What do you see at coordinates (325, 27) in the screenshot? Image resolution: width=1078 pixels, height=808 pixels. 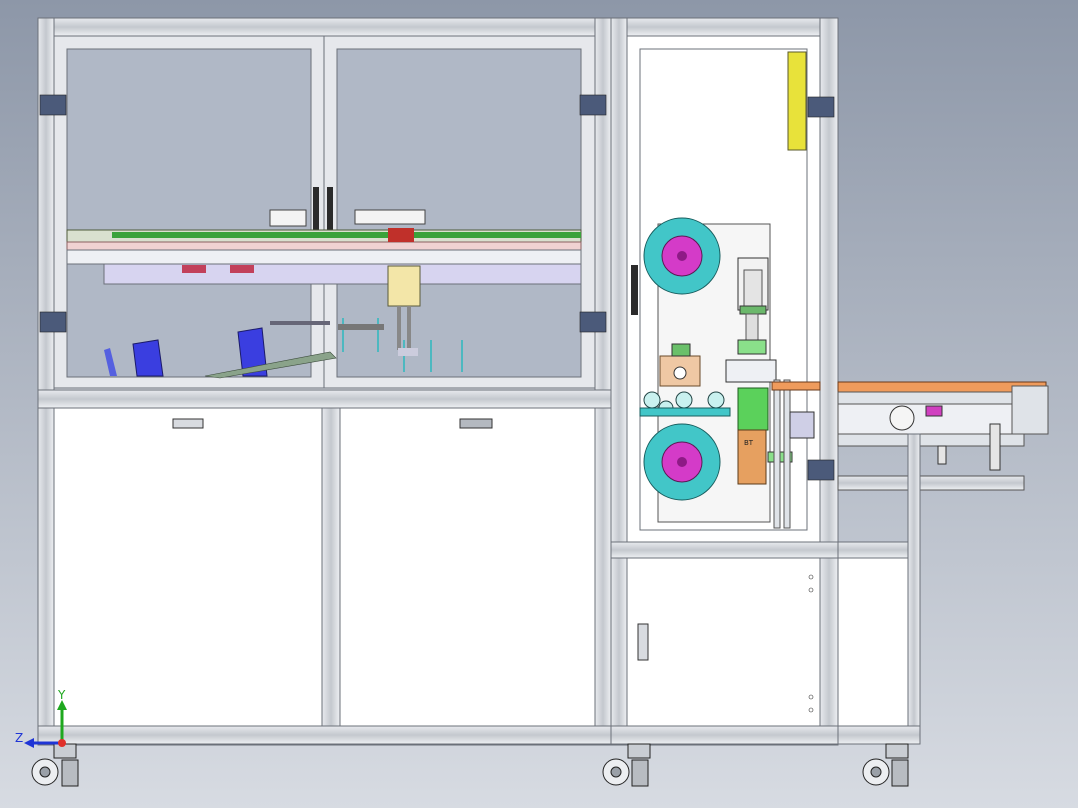 I see `top-rail` at bounding box center [325, 27].